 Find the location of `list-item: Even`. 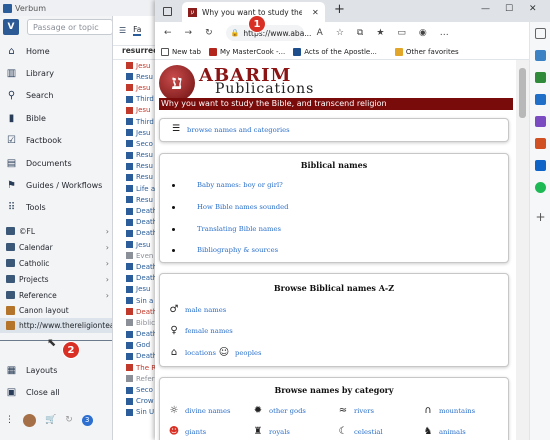

list-item: Even is located at coordinates (136, 255).